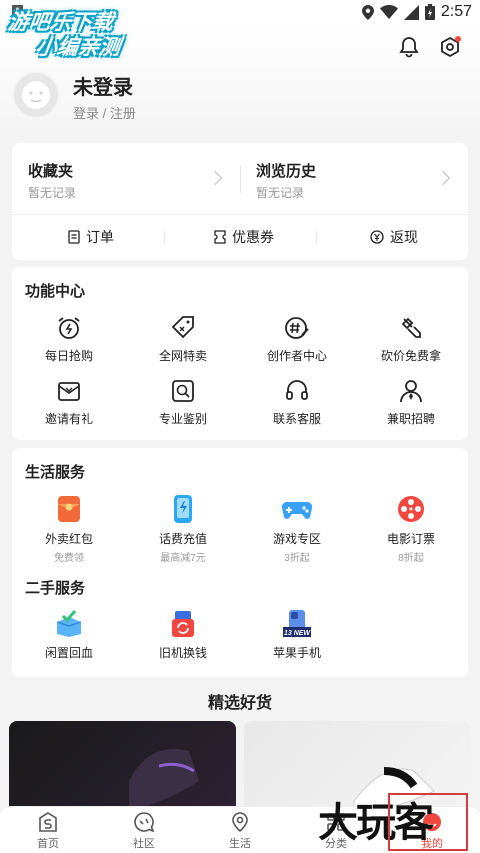  What do you see at coordinates (48, 844) in the screenshot?
I see `tab-label: 首页` at bounding box center [48, 844].